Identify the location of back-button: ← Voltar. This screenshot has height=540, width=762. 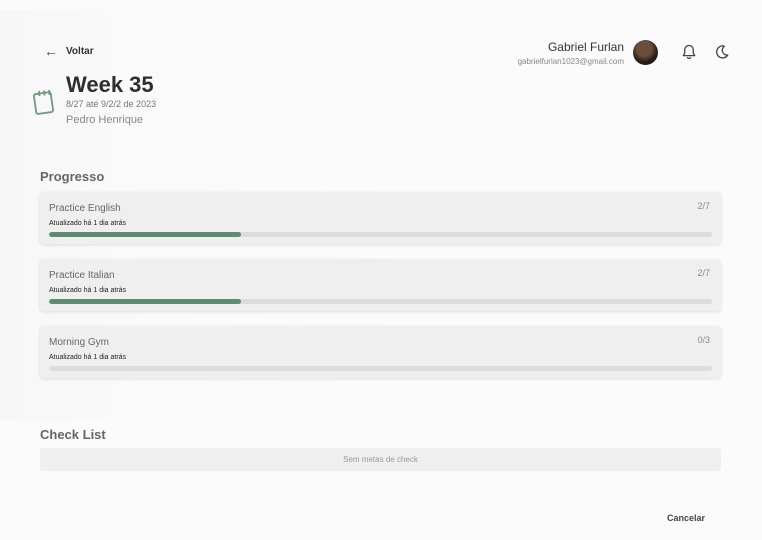
(69, 51).